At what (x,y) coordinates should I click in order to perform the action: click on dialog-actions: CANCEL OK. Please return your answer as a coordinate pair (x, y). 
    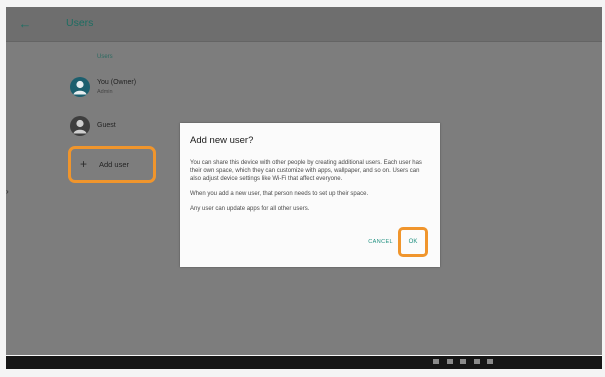
    Looking at the image, I should click on (332, 242).